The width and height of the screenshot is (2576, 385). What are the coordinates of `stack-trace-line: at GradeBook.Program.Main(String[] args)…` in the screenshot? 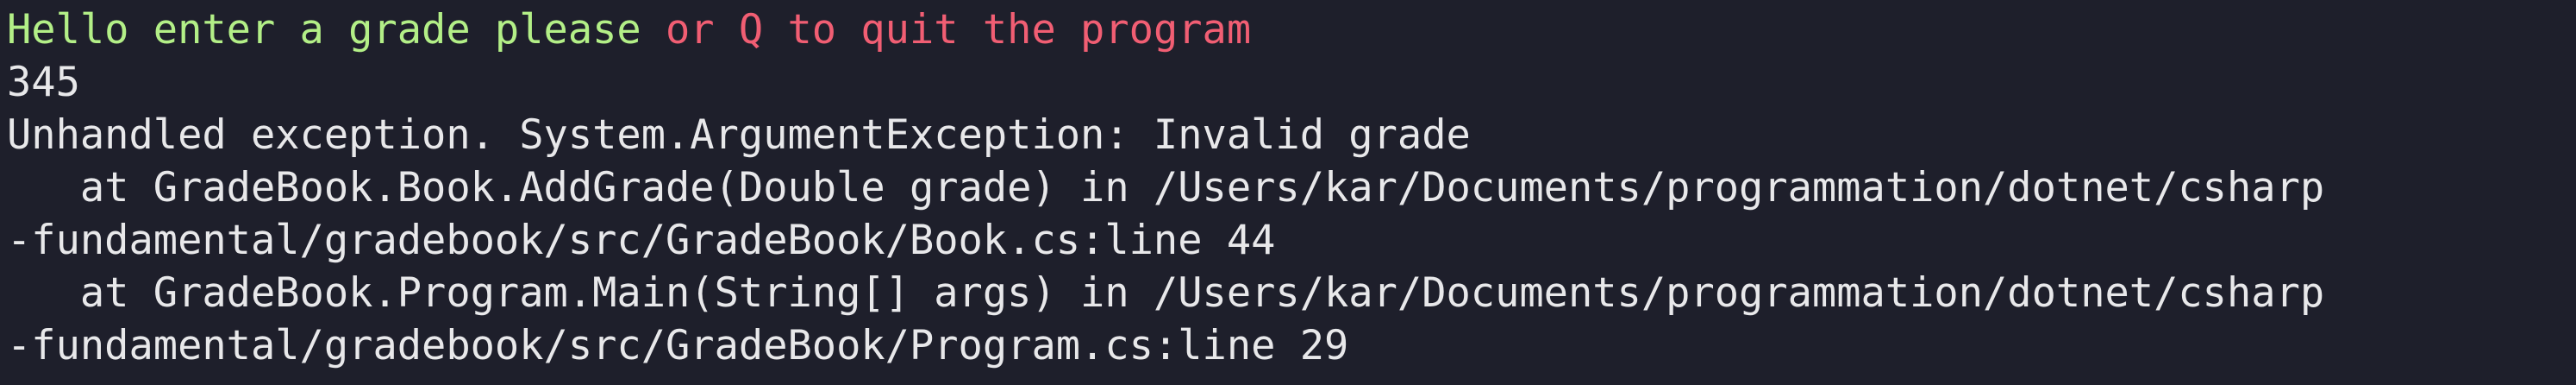 It's located at (1166, 293).